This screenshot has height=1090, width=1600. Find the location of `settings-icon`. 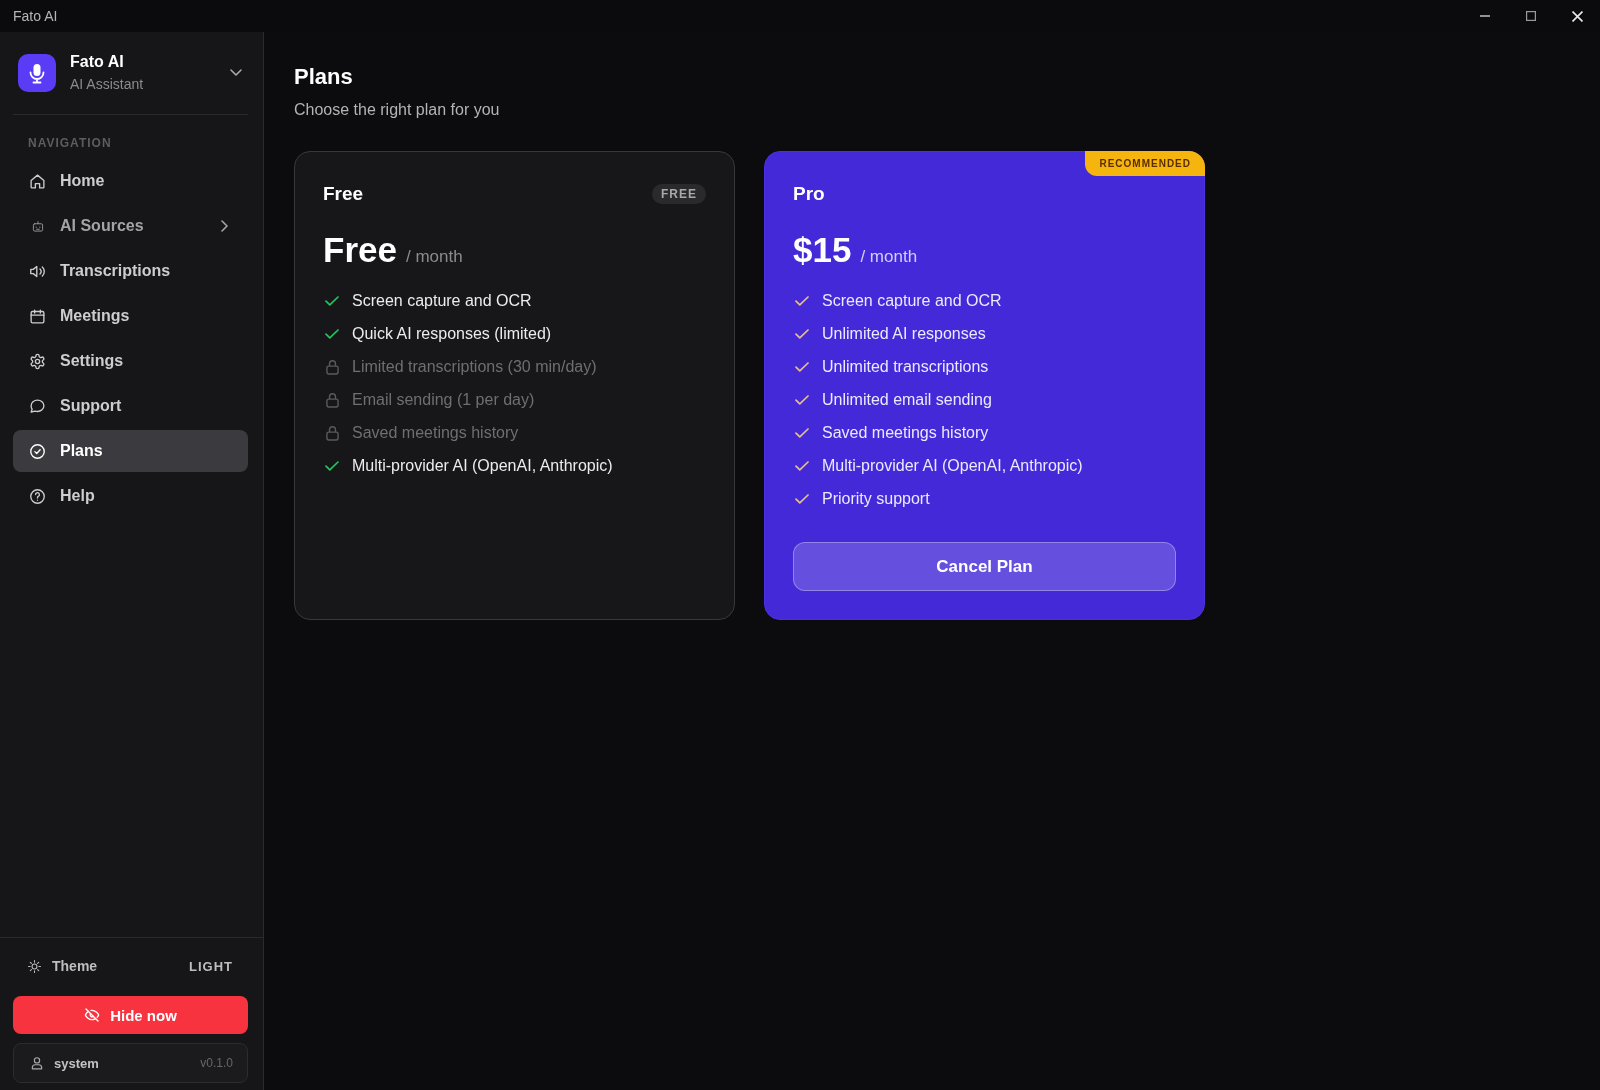

settings-icon is located at coordinates (37, 361).